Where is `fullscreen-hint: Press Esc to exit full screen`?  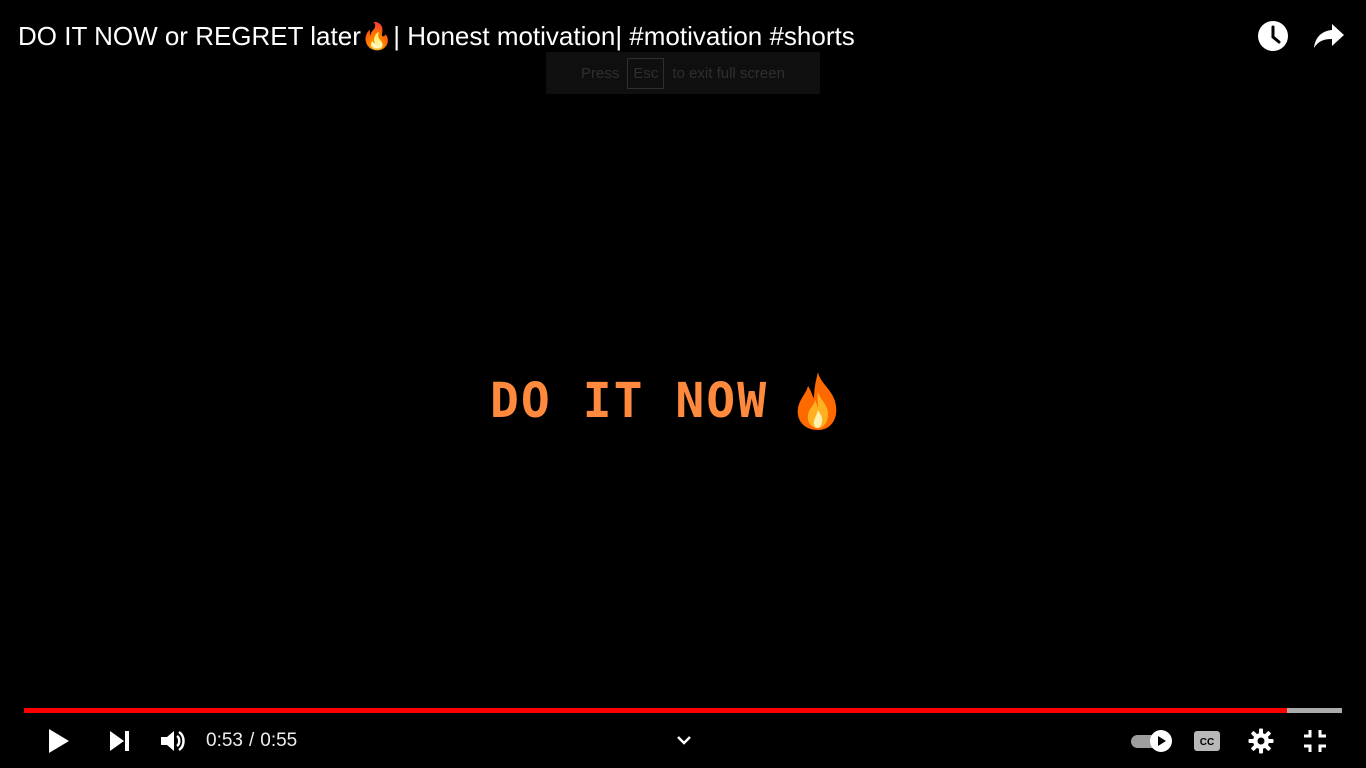 fullscreen-hint: Press Esc to exit full screen is located at coordinates (683, 73).